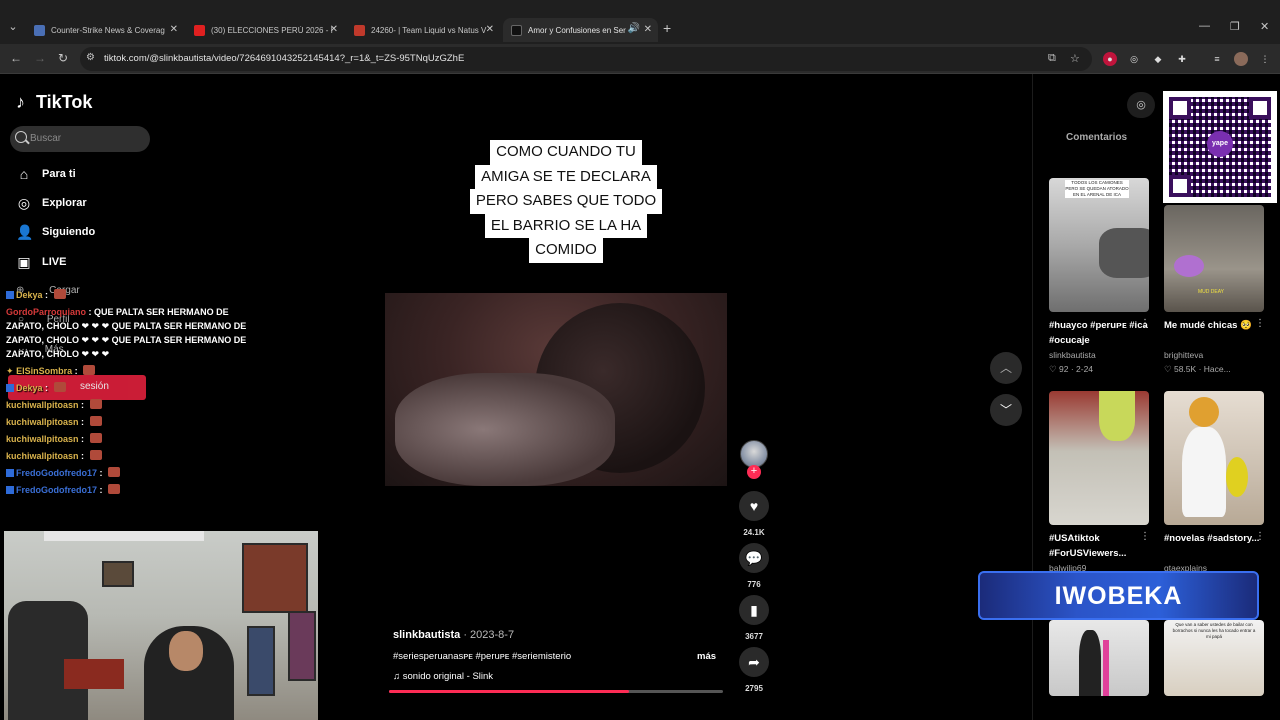 The image size is (1280, 720). Describe the element at coordinates (754, 584) in the screenshot. I see `comment-count: 776` at that location.